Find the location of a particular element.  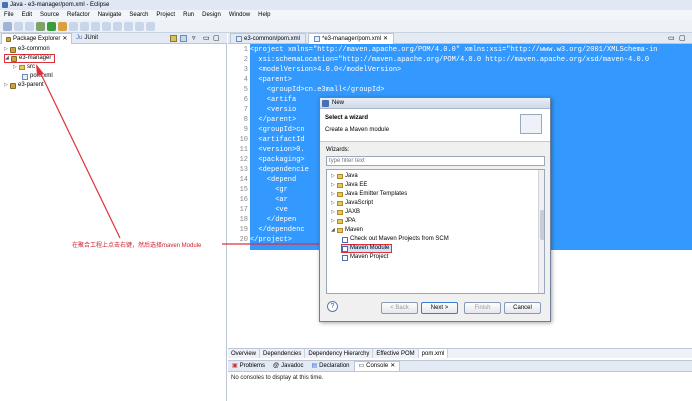

line-number: 10 is located at coordinates (243, 140).